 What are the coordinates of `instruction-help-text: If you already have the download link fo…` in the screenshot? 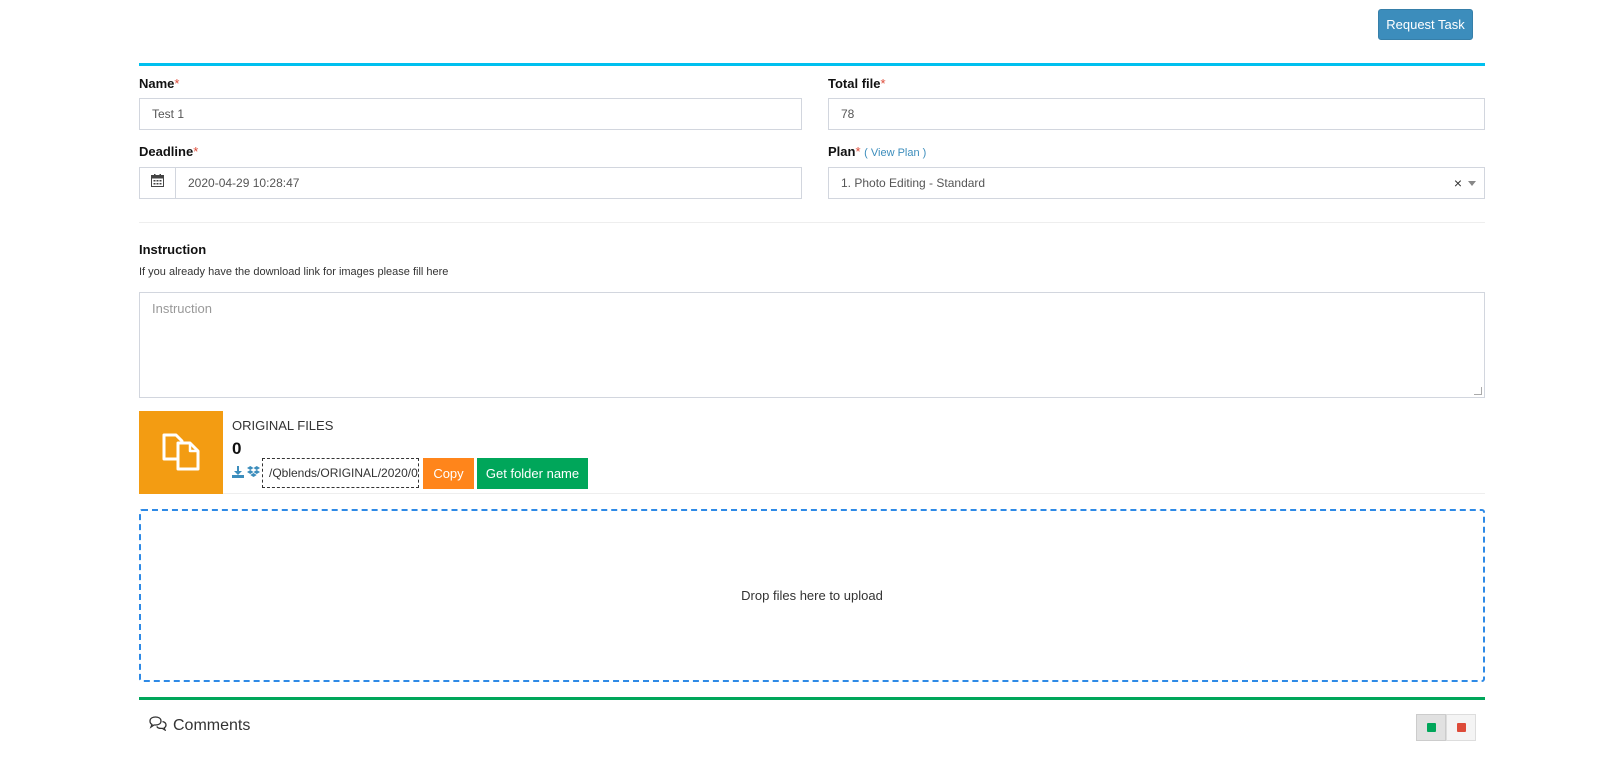 It's located at (294, 272).